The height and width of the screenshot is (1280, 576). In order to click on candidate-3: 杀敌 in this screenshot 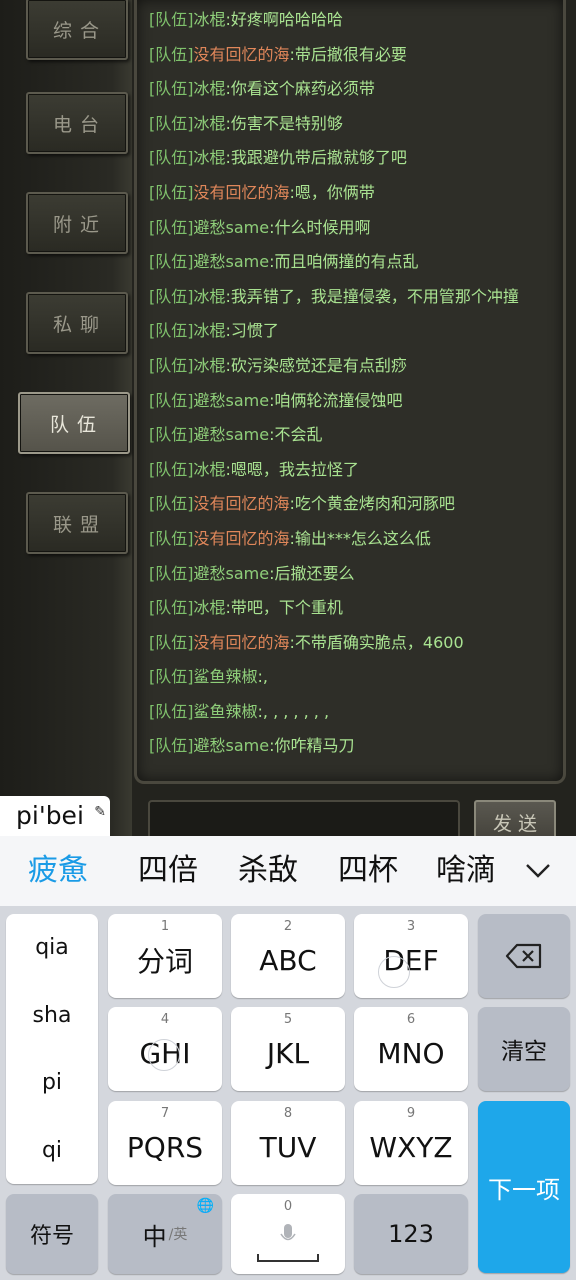, I will do `click(268, 871)`.